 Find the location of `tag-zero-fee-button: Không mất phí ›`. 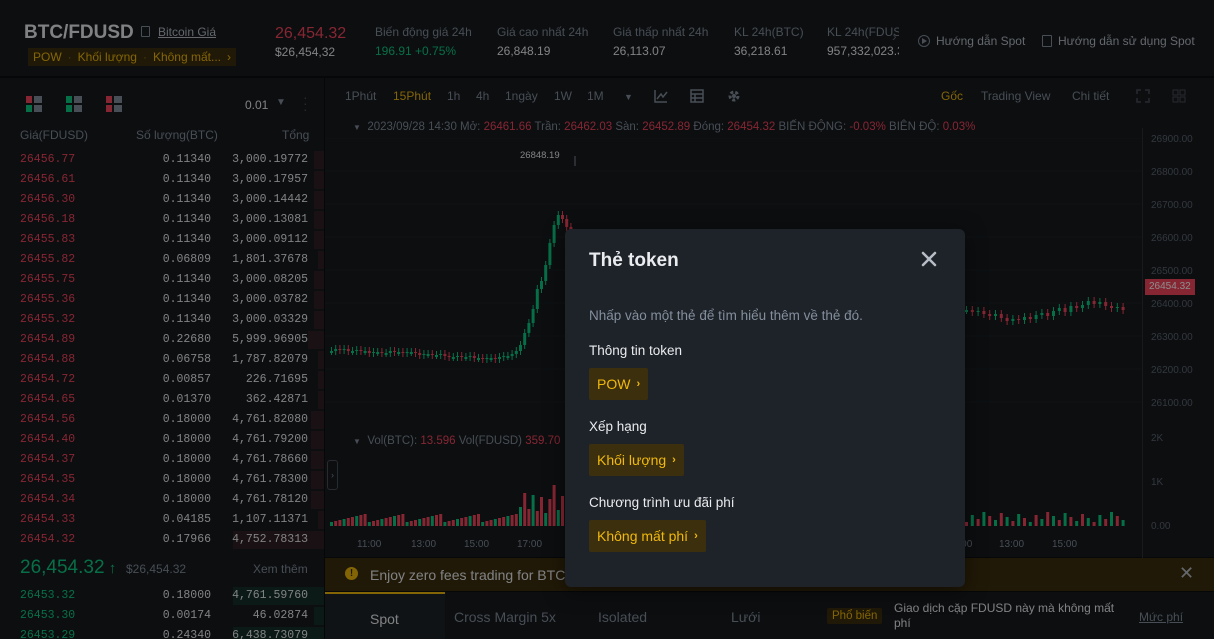

tag-zero-fee-button: Không mất phí › is located at coordinates (647, 536).